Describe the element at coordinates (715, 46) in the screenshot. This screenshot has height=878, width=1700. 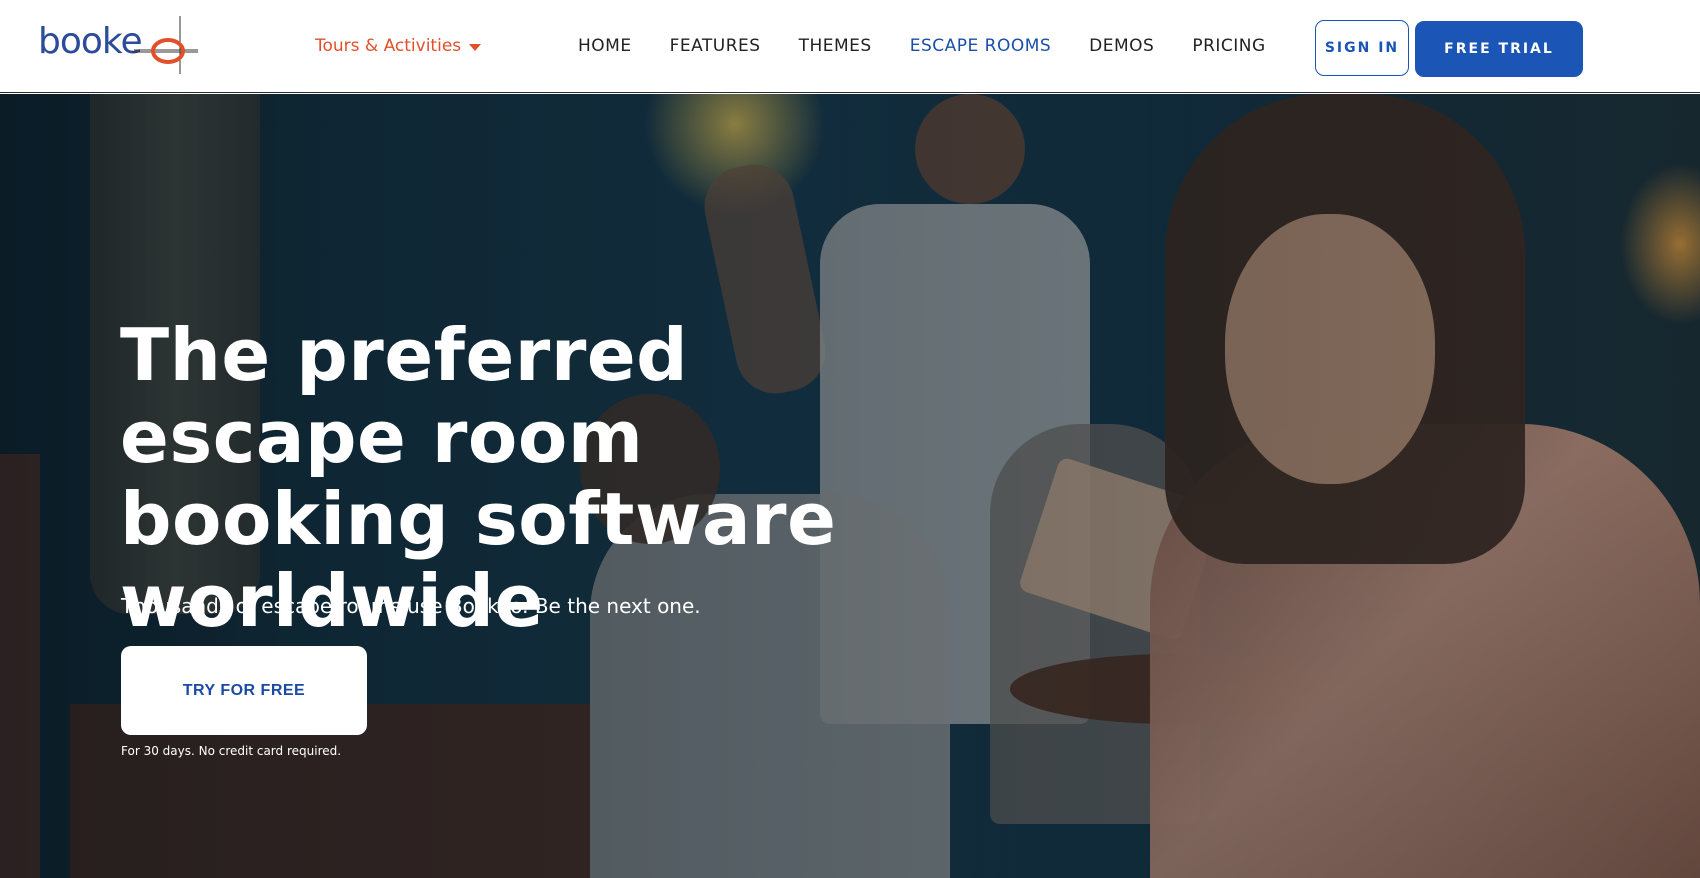
I see `nav-features: FEATURES` at that location.